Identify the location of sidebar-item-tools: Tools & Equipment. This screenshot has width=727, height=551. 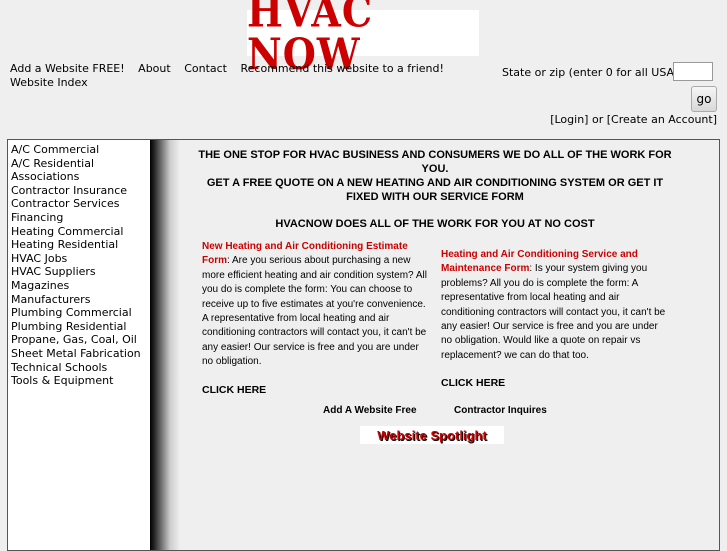
(79, 381).